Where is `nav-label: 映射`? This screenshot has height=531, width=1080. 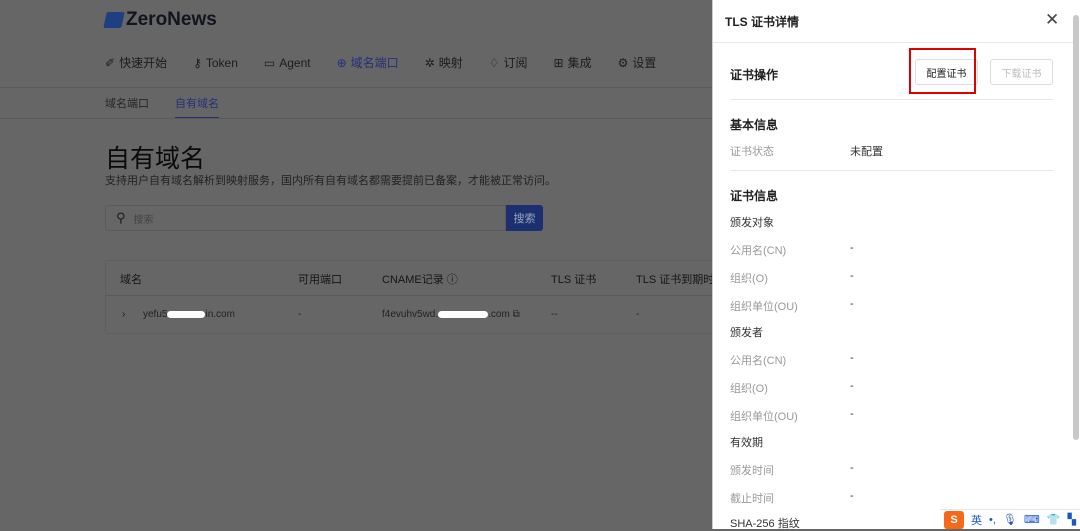
nav-label: 映射 is located at coordinates (450, 63).